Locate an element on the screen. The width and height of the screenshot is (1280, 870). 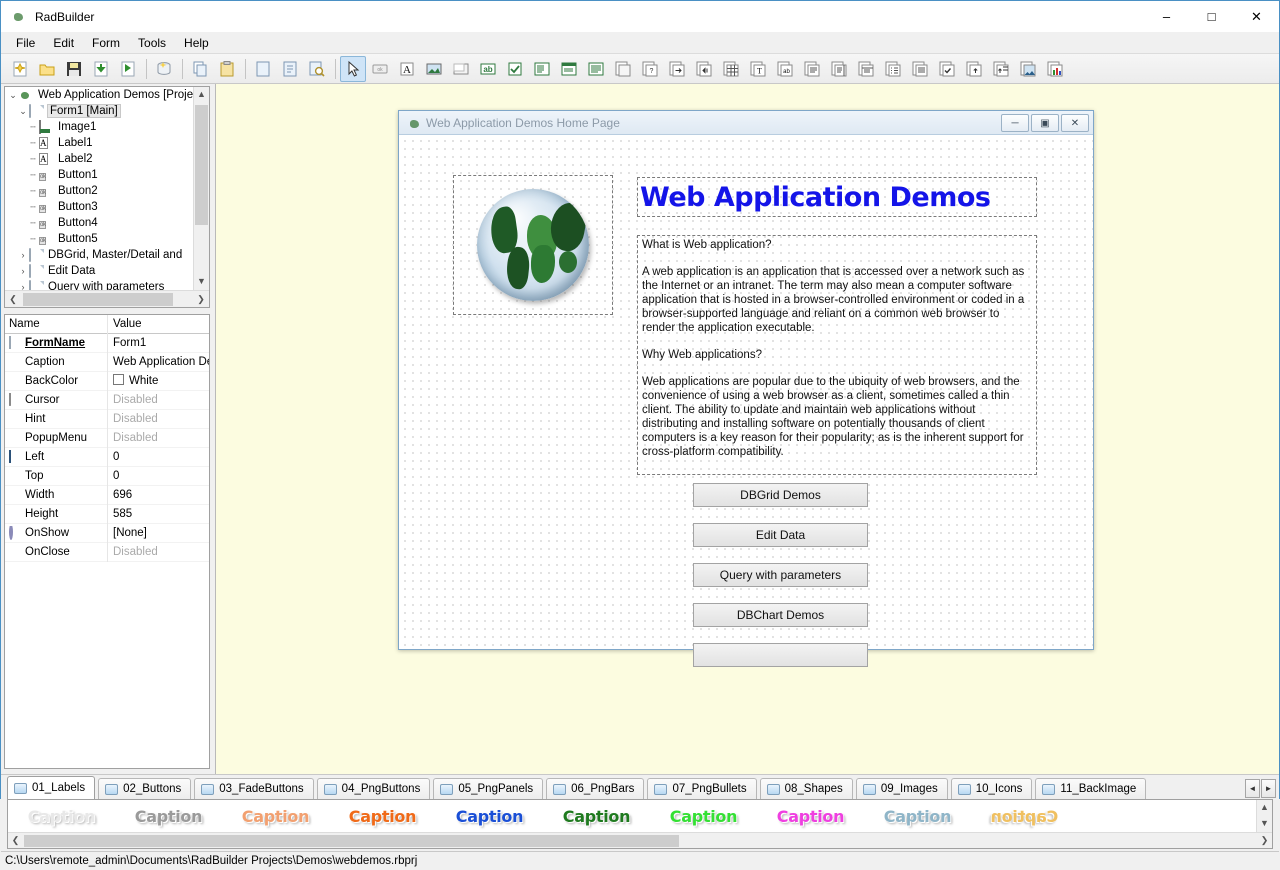
property-row-onclose: OnClose Disabled is located at coordinates (107, 552).